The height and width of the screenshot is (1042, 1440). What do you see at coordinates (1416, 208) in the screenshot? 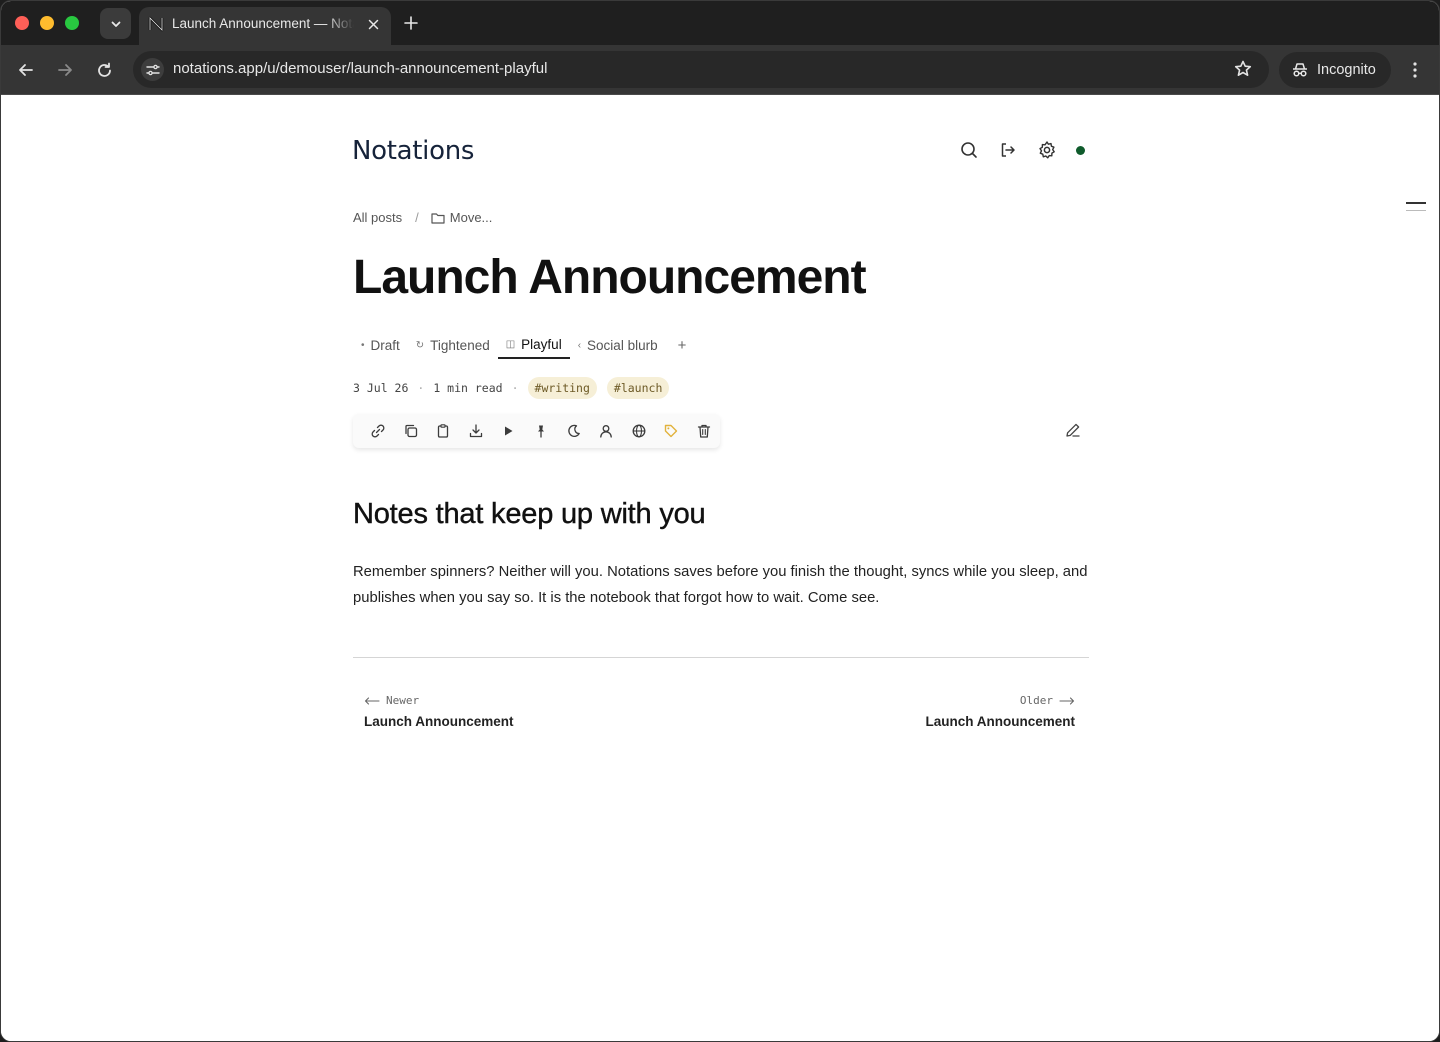
I see `side-panel-toggle` at bounding box center [1416, 208].